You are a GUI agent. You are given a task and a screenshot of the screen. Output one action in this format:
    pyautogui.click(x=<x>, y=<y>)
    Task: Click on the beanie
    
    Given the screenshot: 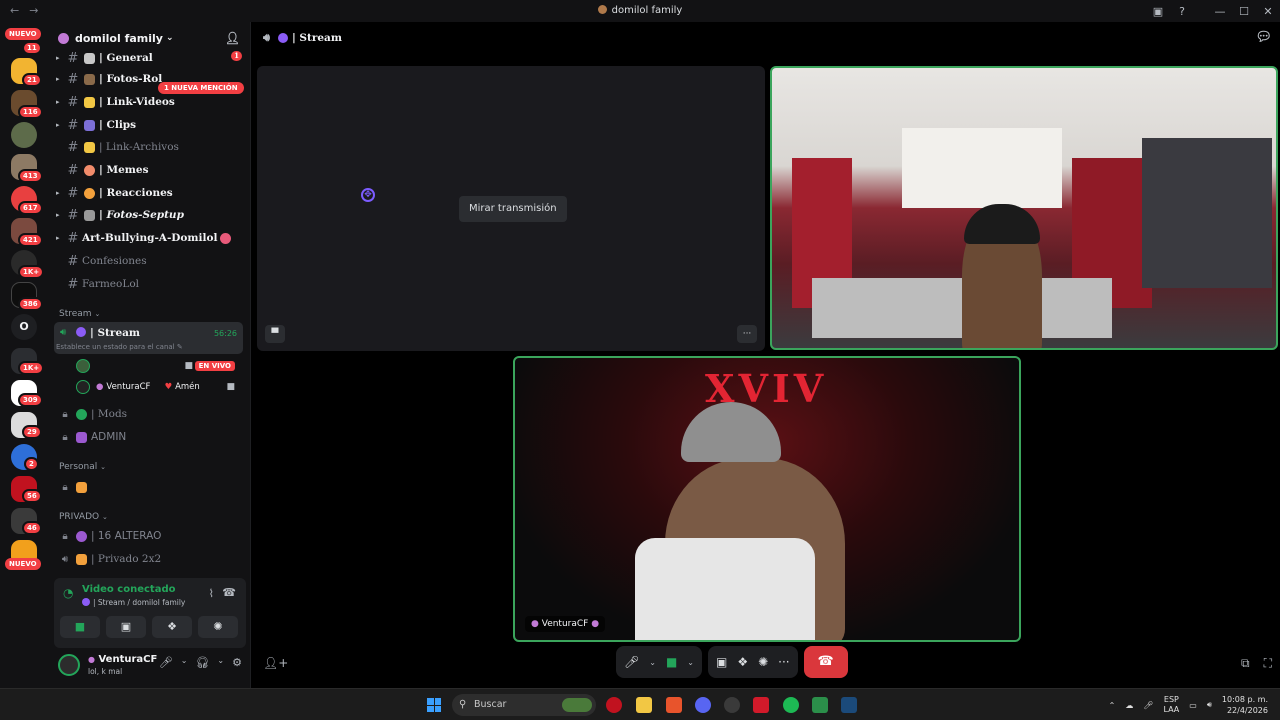 What is the action you would take?
    pyautogui.click(x=1002, y=224)
    